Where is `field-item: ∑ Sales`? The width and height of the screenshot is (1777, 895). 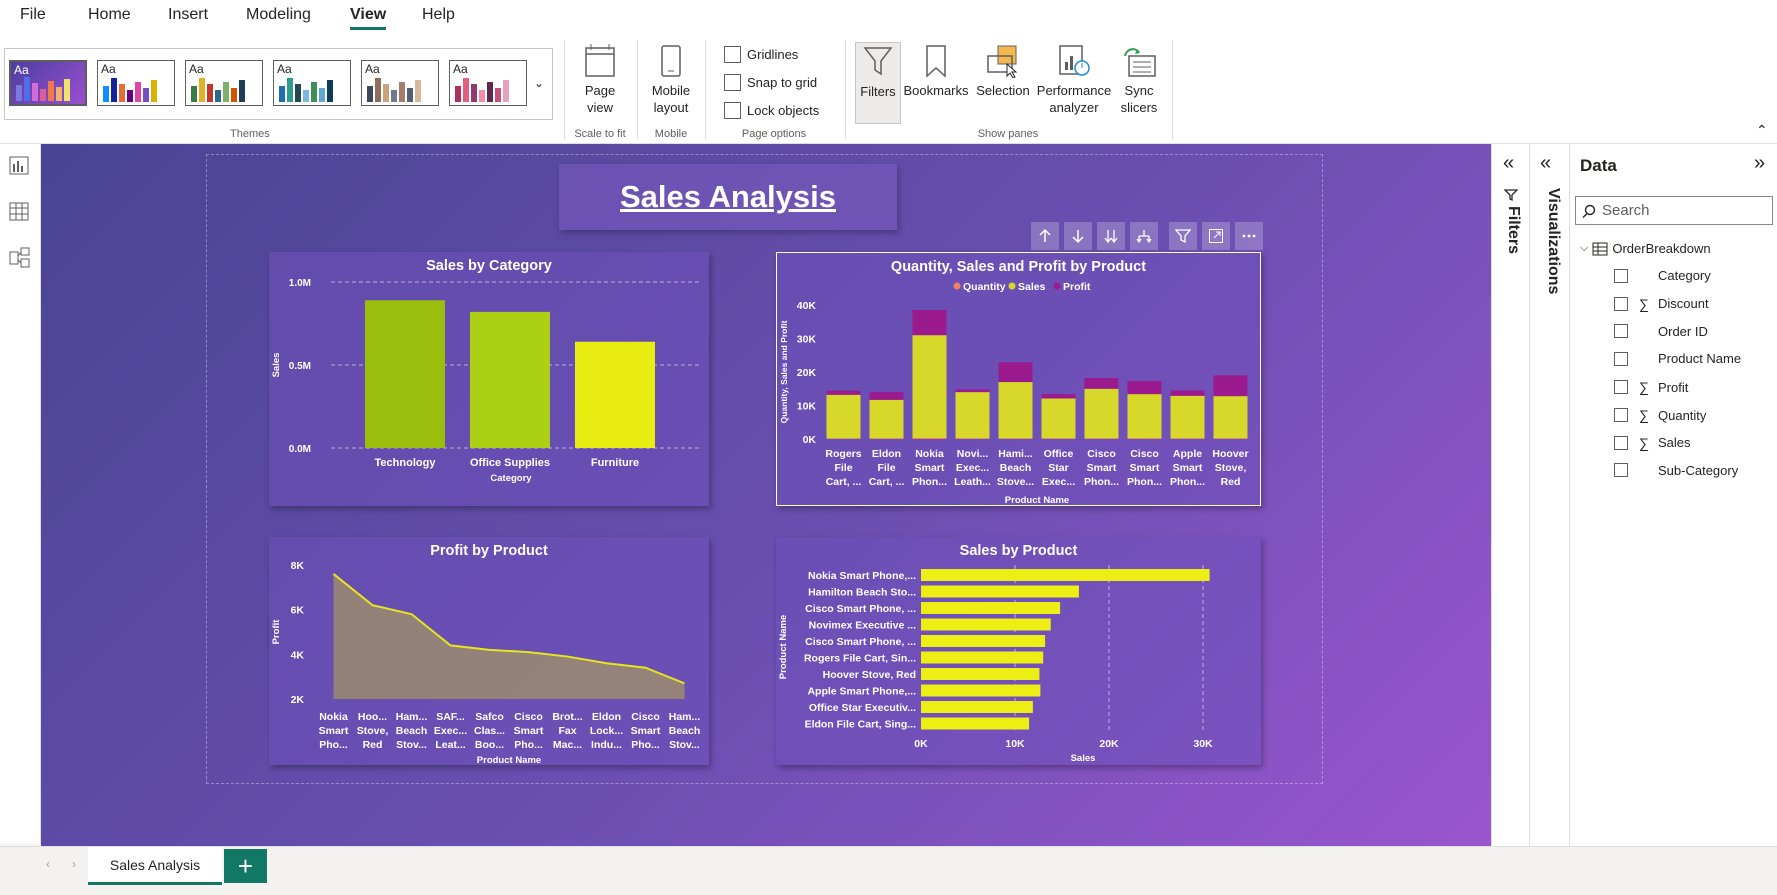 field-item: ∑ Sales is located at coordinates (1652, 443).